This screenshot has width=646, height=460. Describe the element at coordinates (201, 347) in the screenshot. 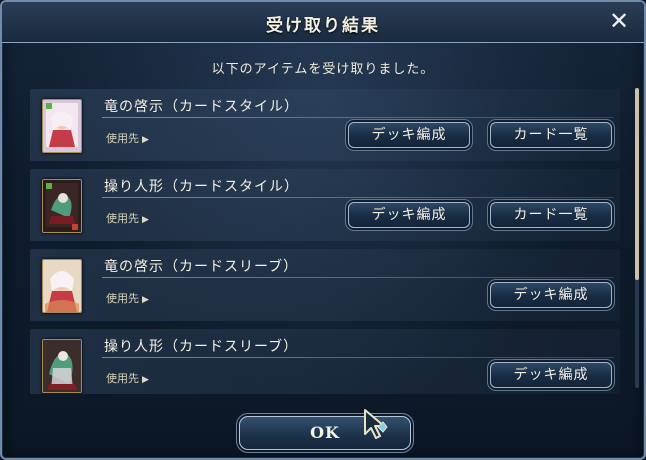

I see `item-name: 操り人形（カードスリーブ）` at that location.